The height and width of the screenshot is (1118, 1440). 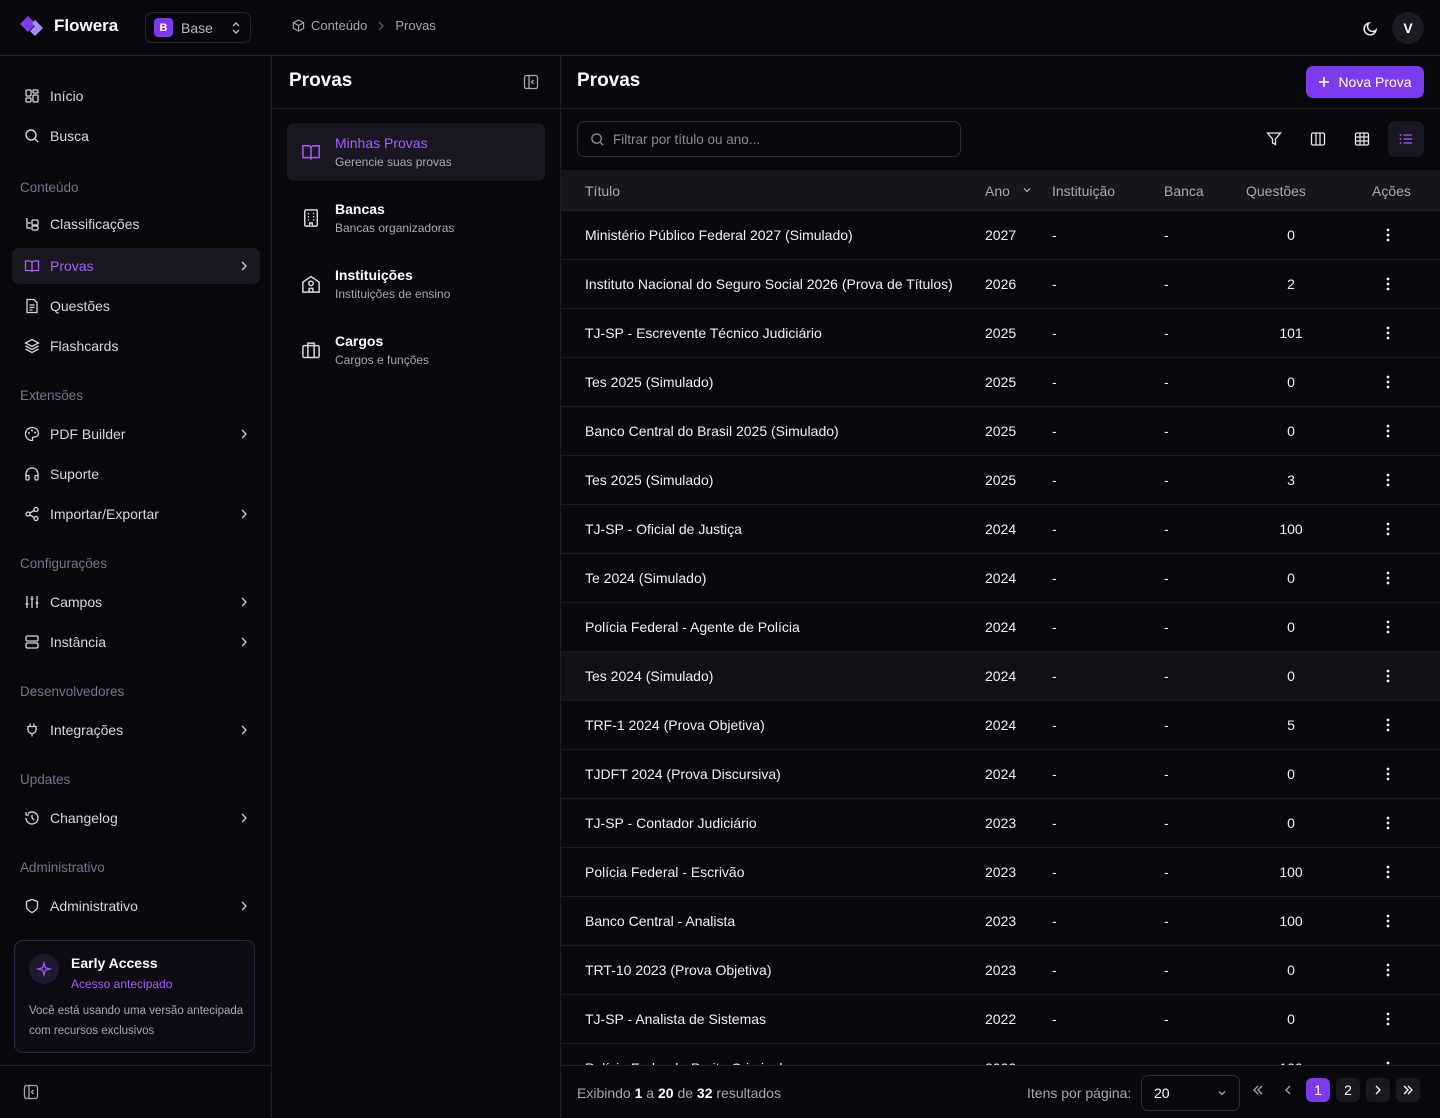 What do you see at coordinates (1371, 28) in the screenshot?
I see `moon-icon` at bounding box center [1371, 28].